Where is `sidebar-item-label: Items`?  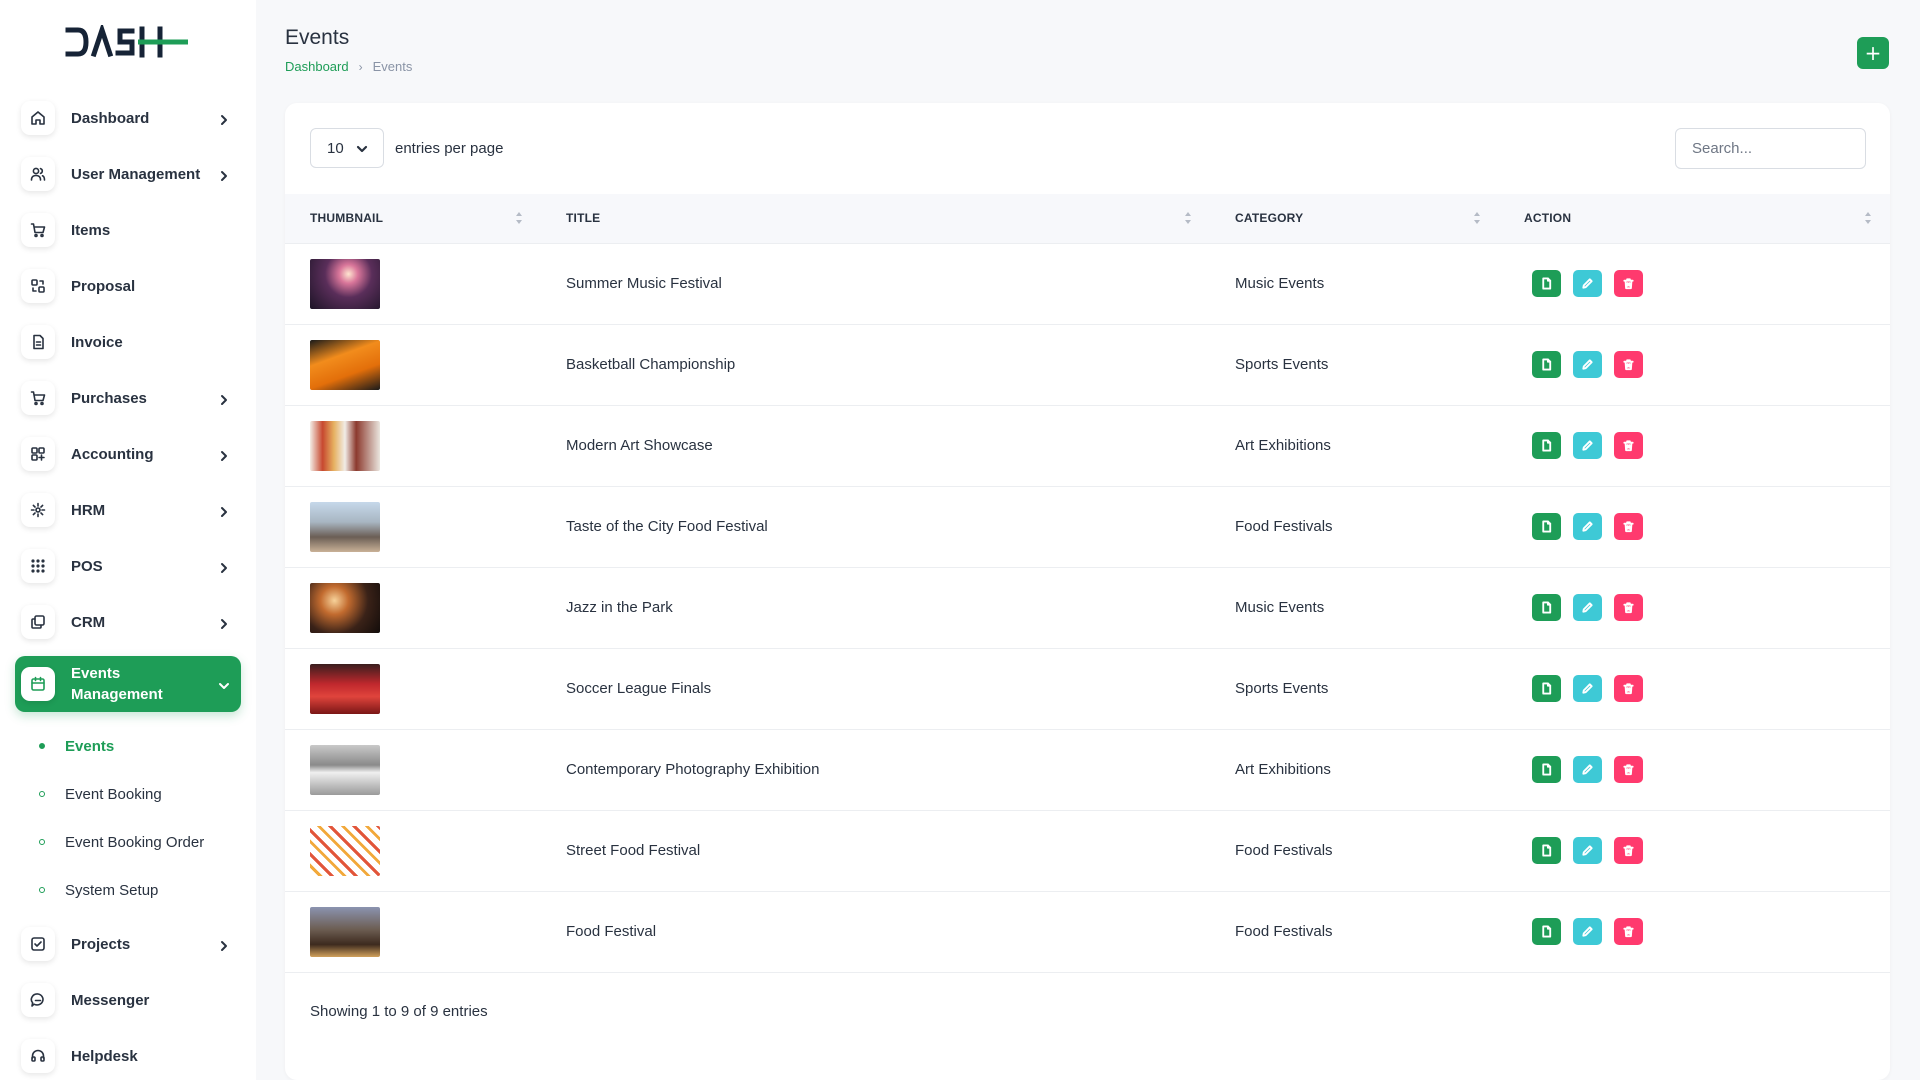
sidebar-item-label: Items is located at coordinates (91, 230).